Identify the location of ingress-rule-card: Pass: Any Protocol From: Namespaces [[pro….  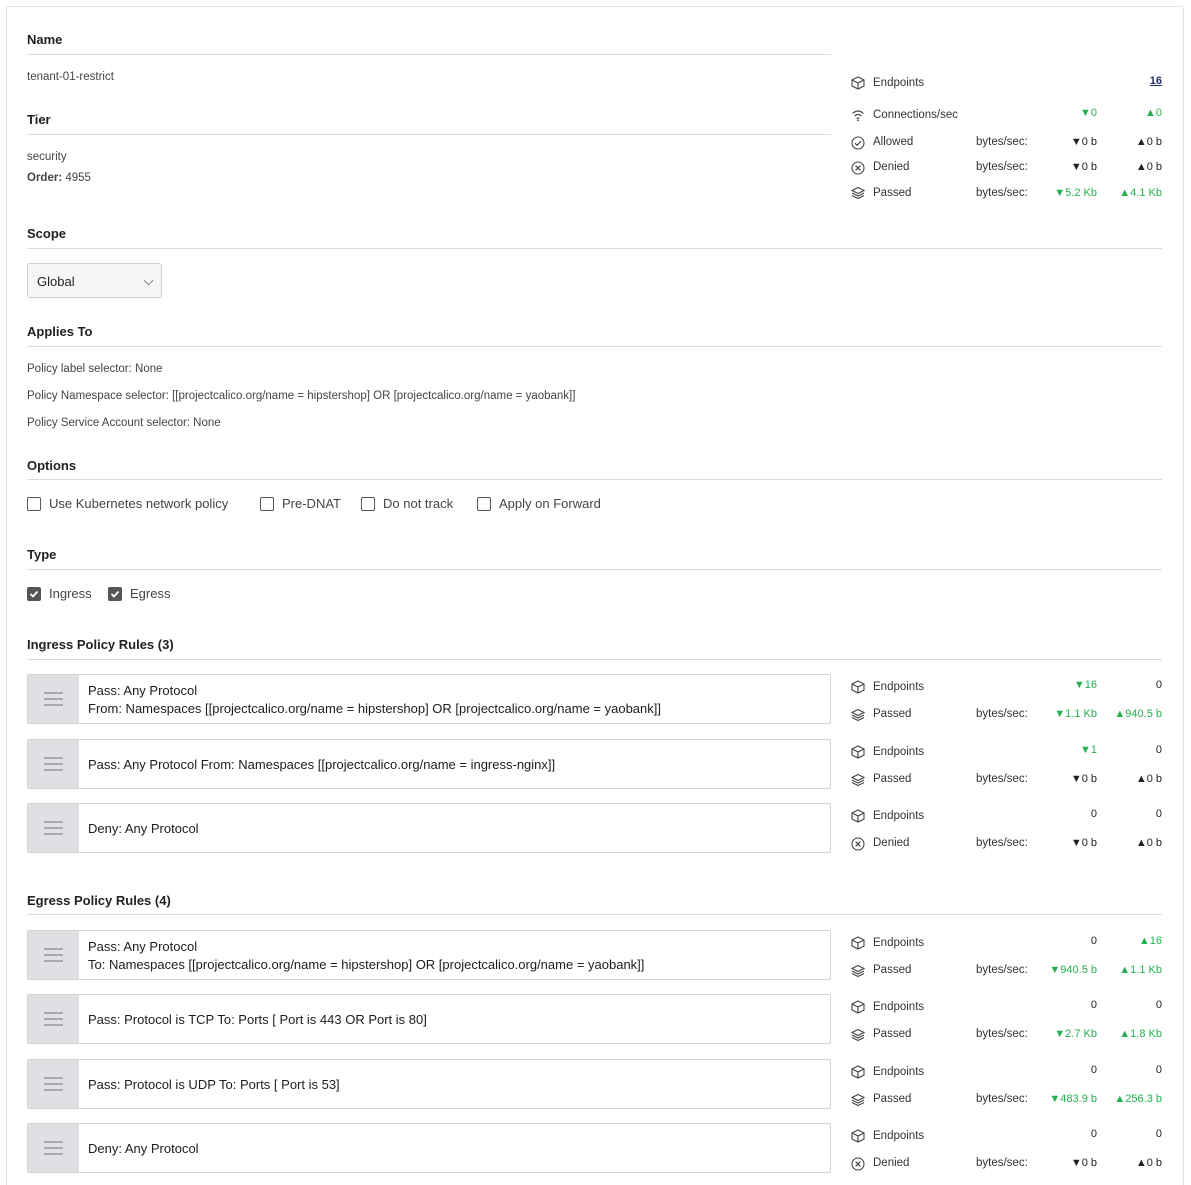
(429, 699).